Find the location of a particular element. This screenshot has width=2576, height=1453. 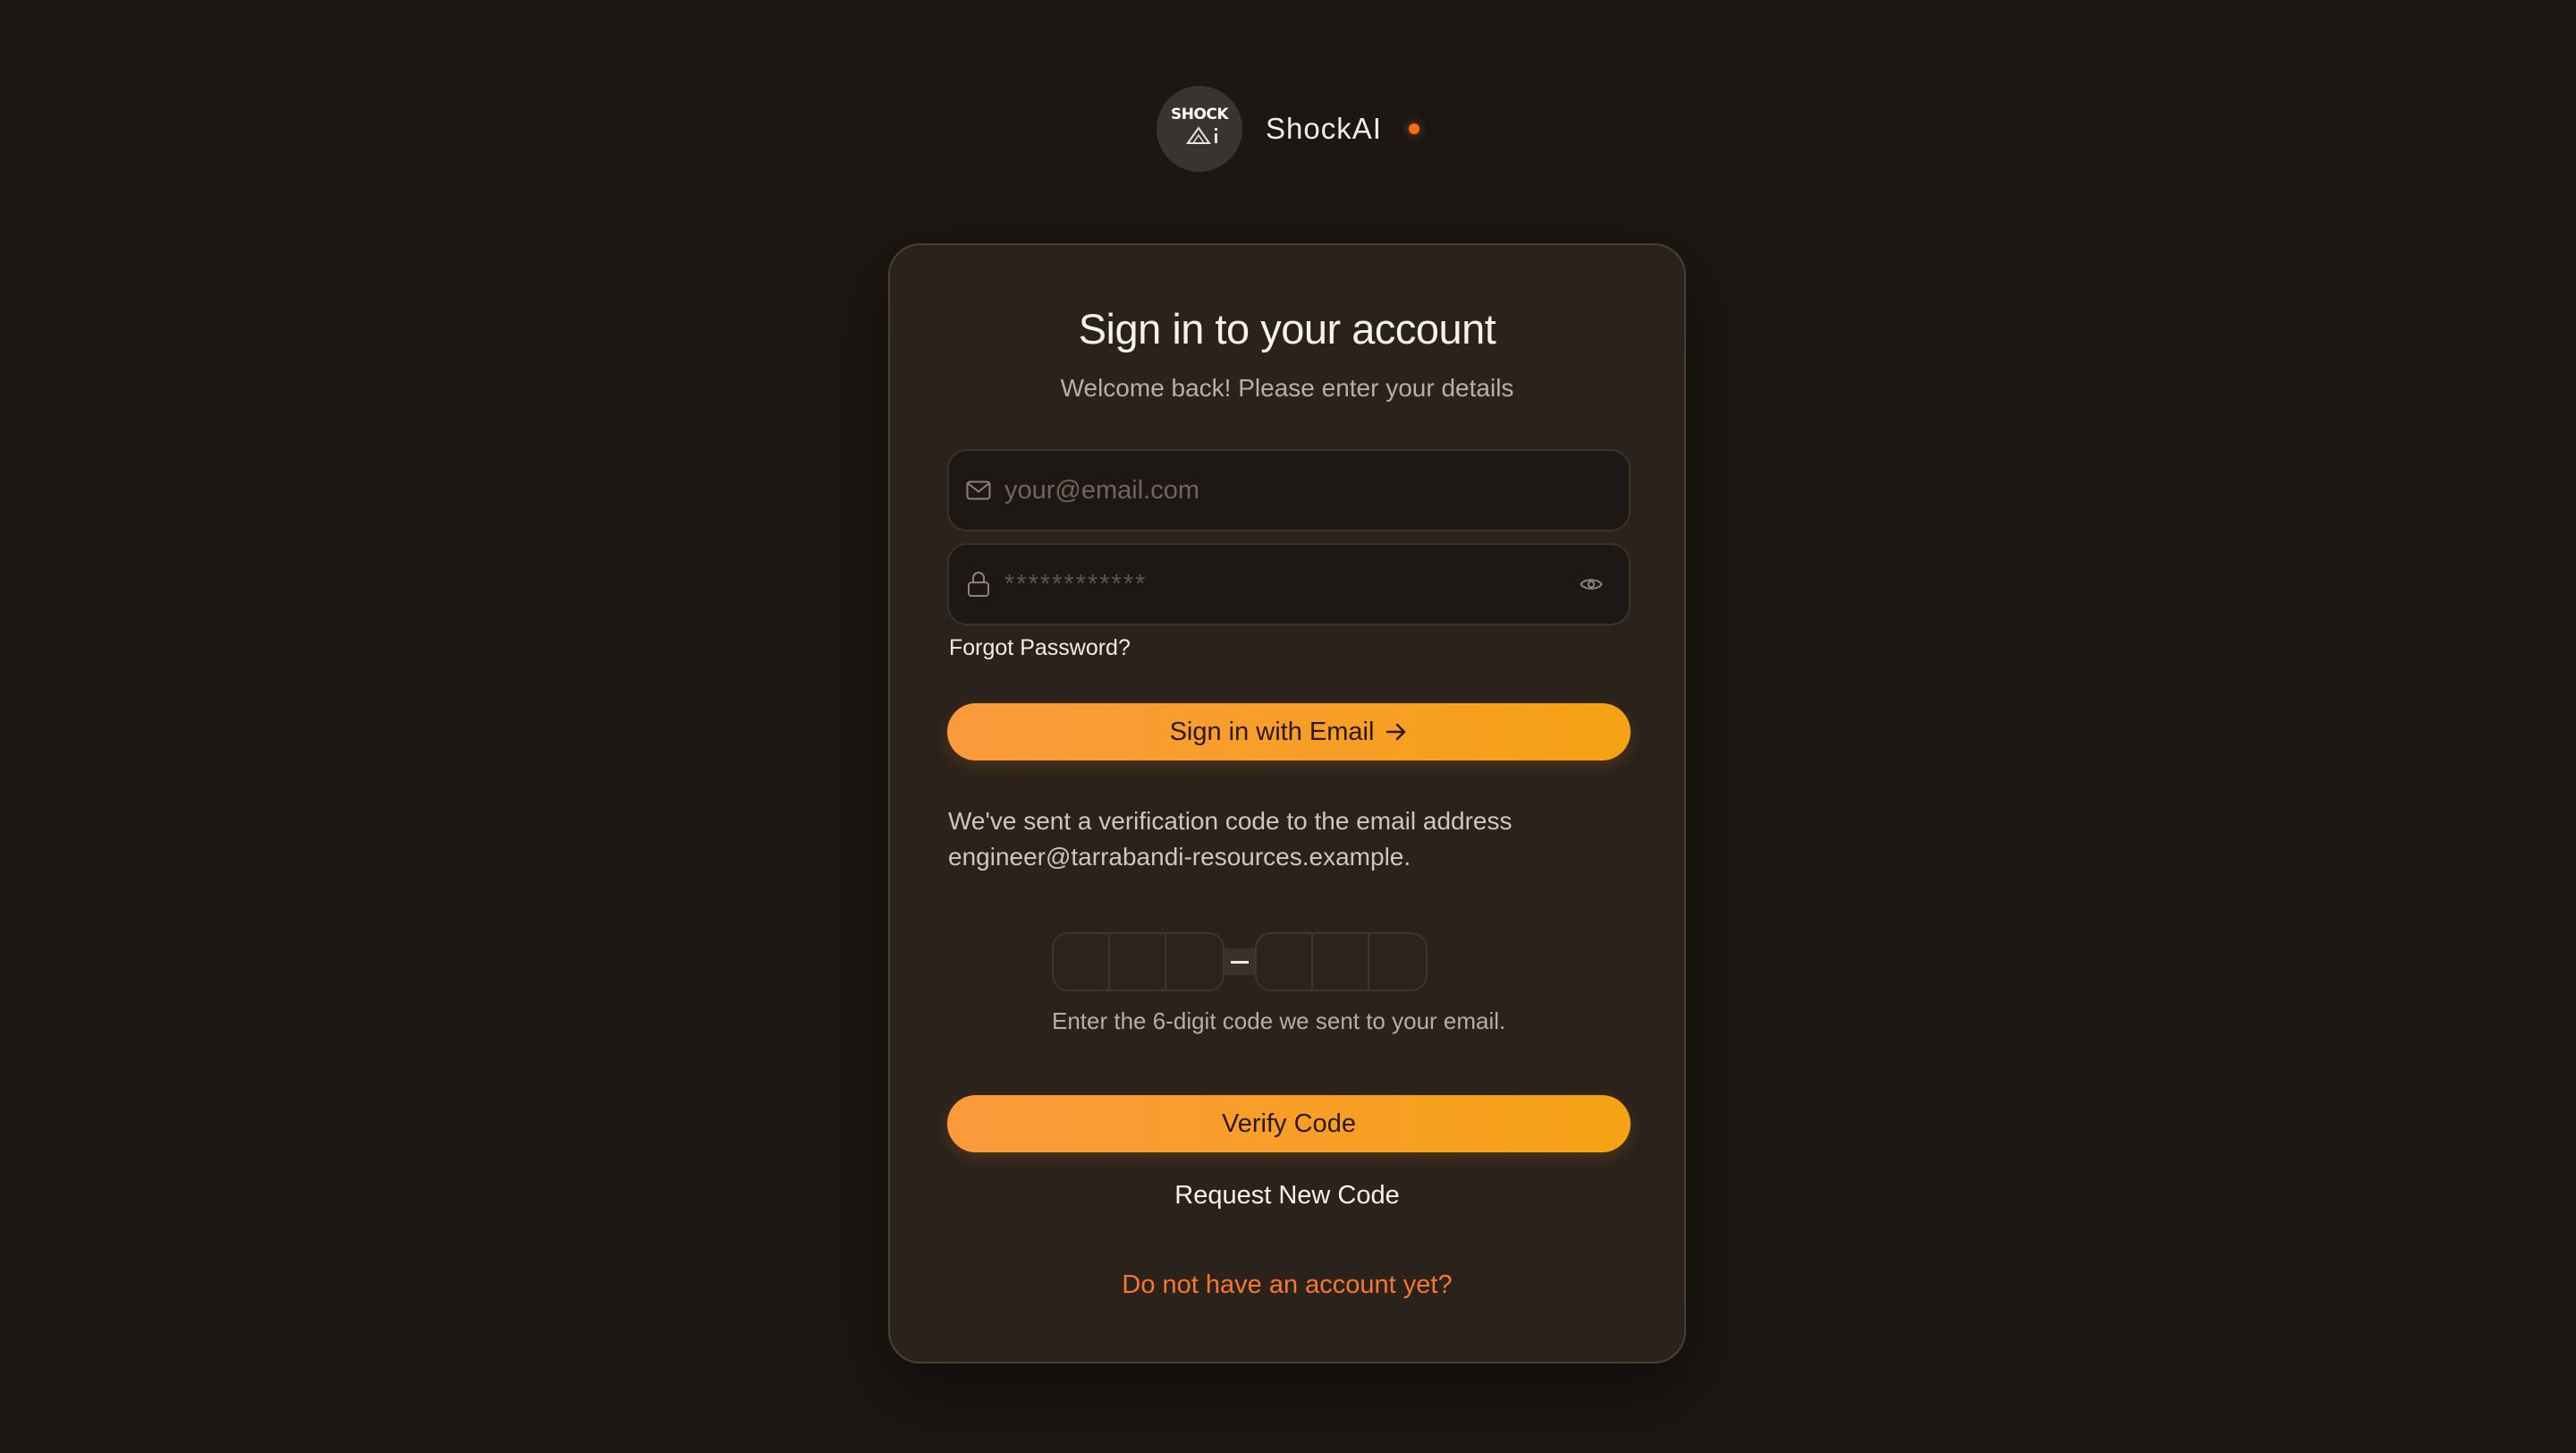

password-input is located at coordinates (1290, 584).